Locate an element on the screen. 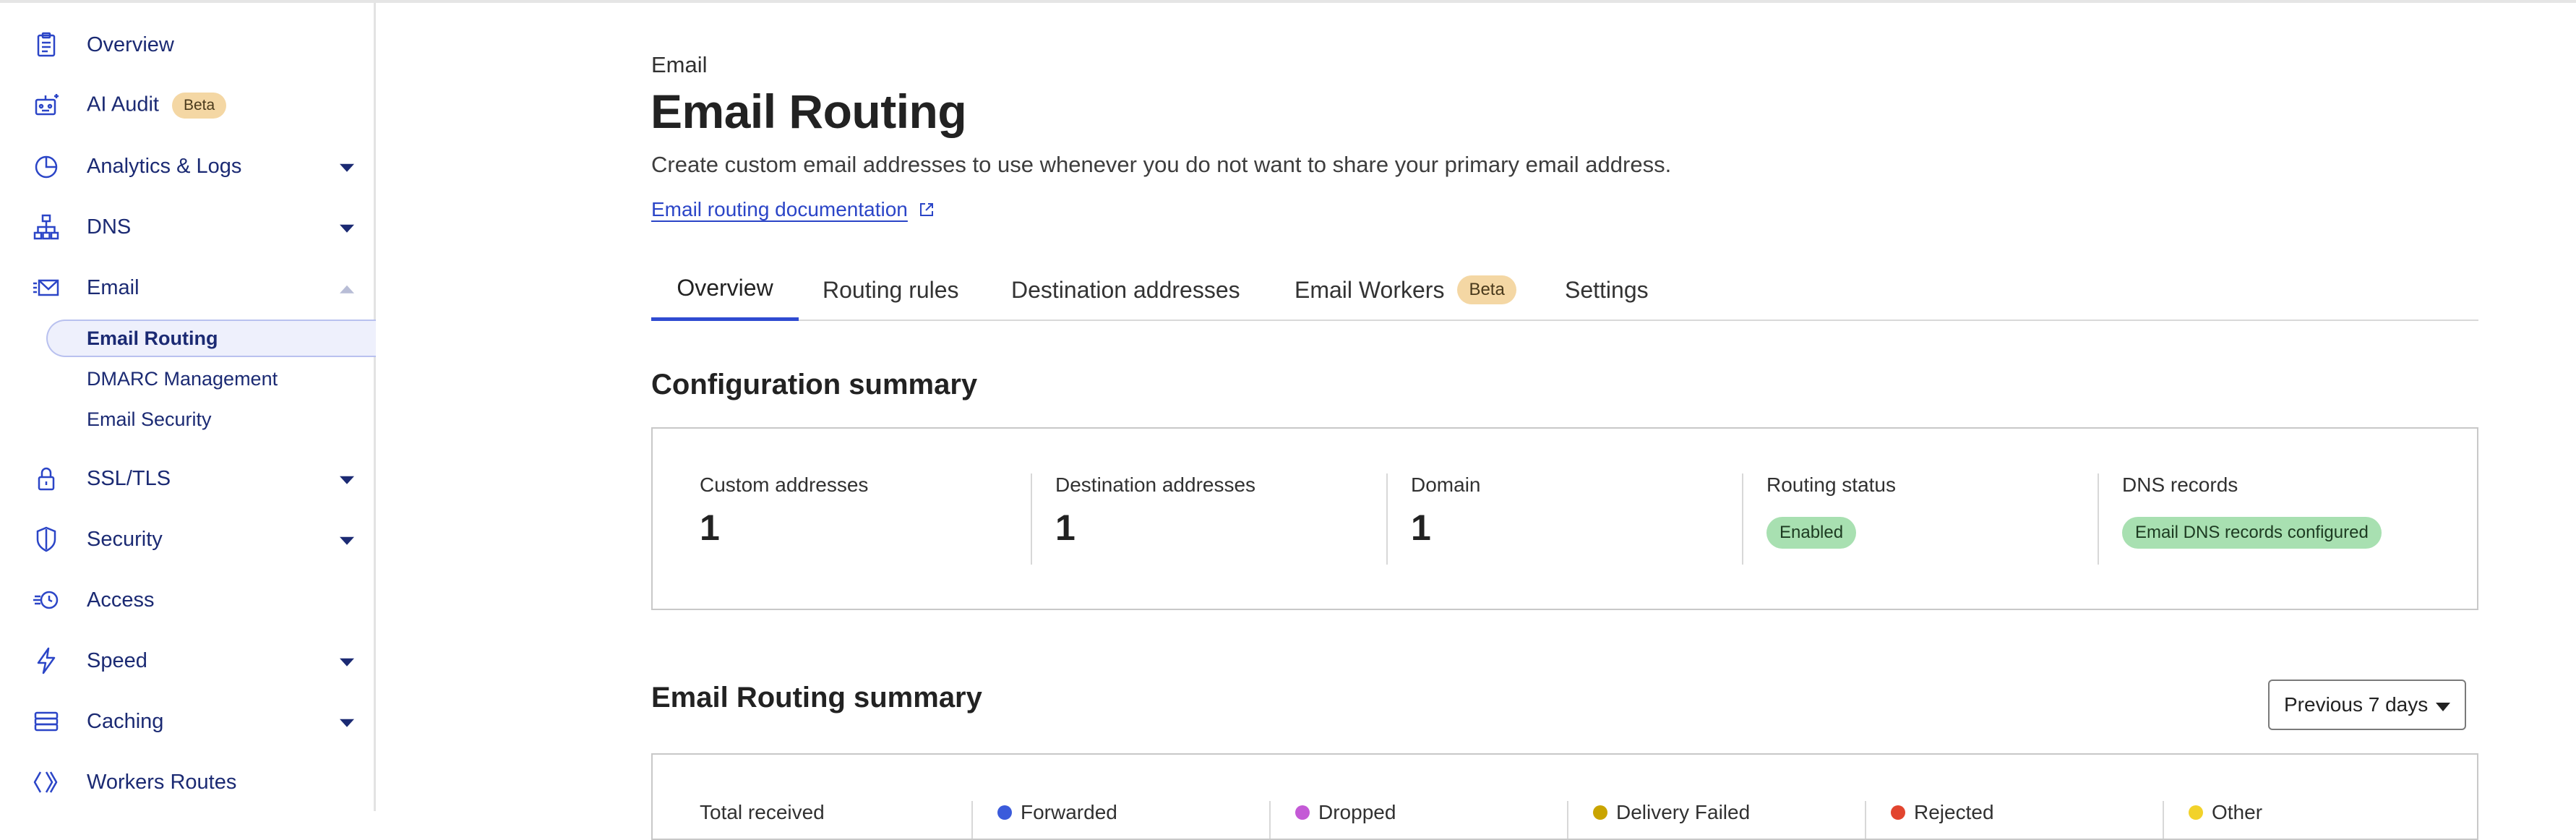  stat-label: Destination addresses is located at coordinates (1156, 484).